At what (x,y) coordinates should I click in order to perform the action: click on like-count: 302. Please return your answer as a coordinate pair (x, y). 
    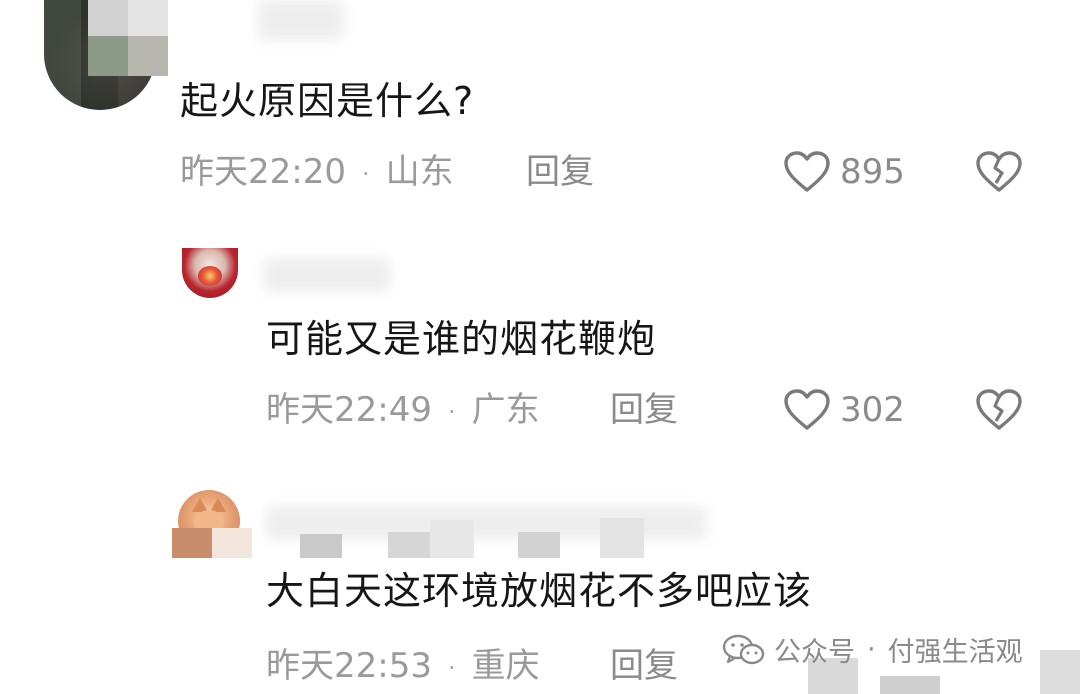
    Looking at the image, I should click on (872, 410).